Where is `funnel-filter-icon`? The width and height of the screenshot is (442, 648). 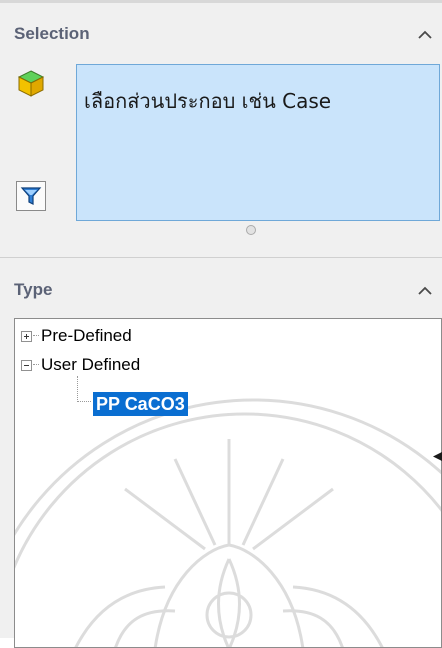 funnel-filter-icon is located at coordinates (31, 196).